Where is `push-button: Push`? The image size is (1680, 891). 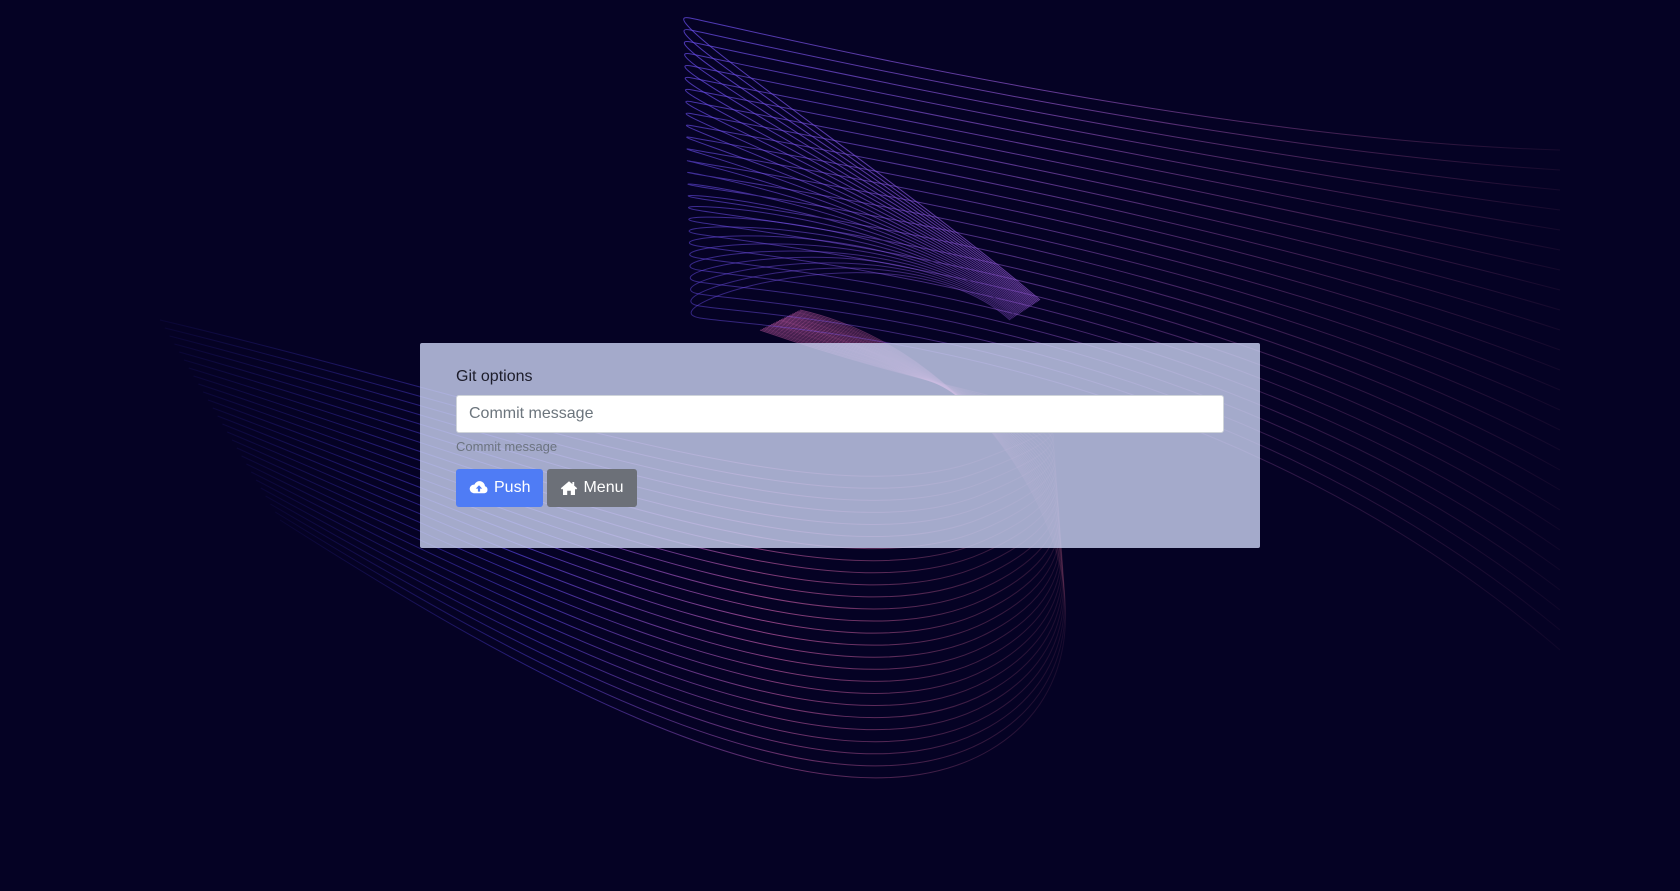 push-button: Push is located at coordinates (500, 488).